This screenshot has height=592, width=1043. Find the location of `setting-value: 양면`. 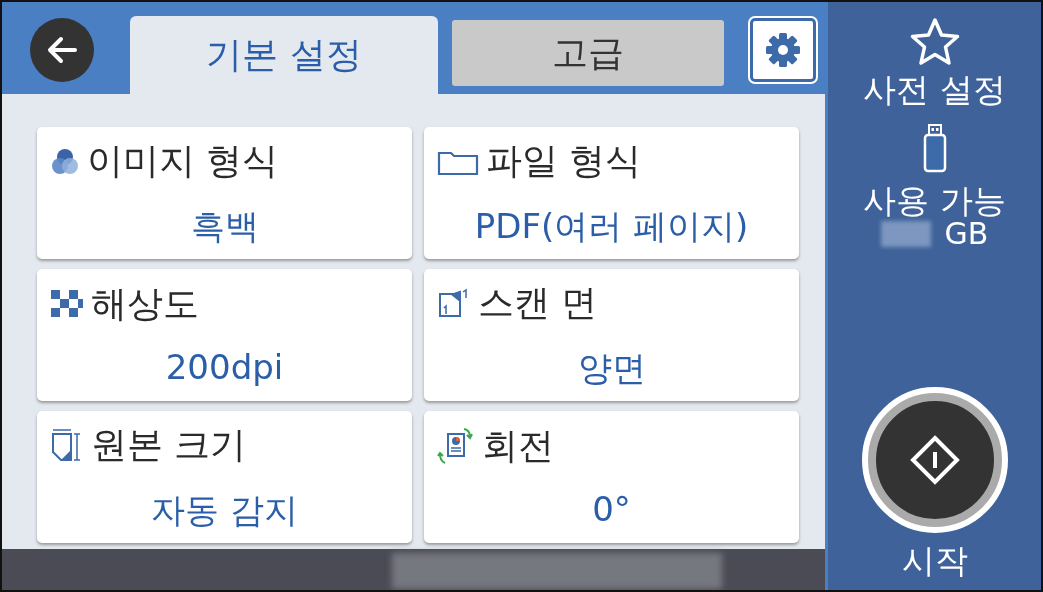

setting-value: 양면 is located at coordinates (611, 368).